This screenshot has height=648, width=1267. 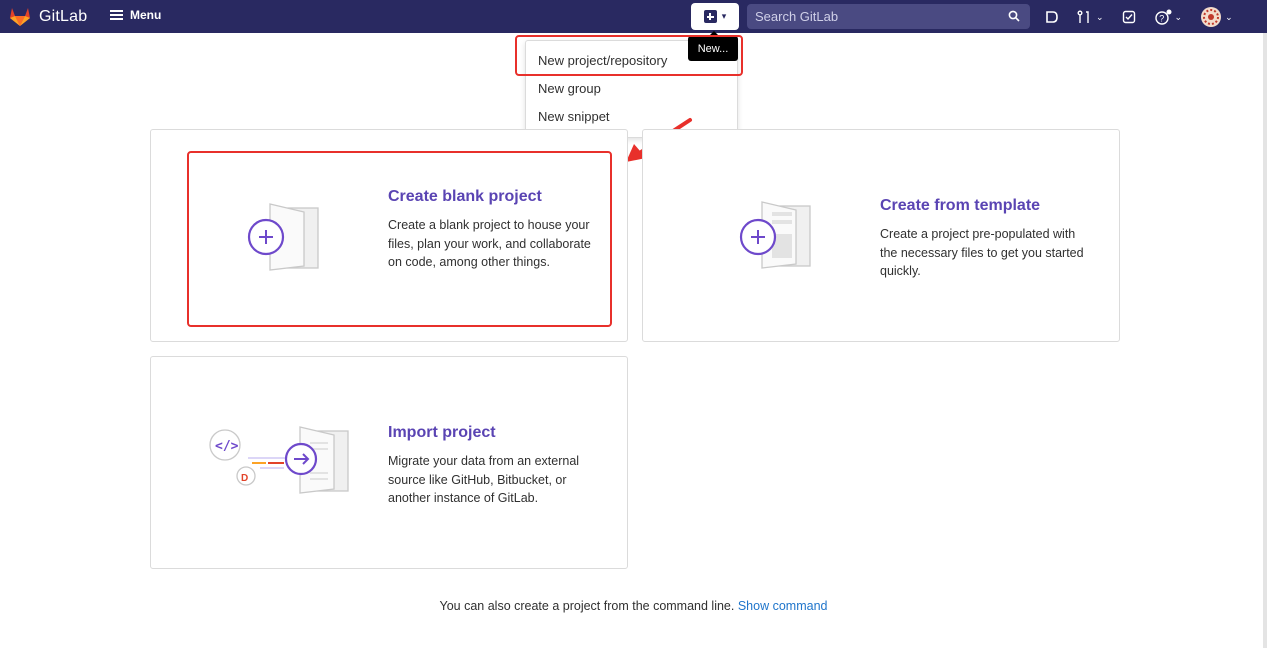 I want to click on menu-button: Menu, so click(x=135, y=15).